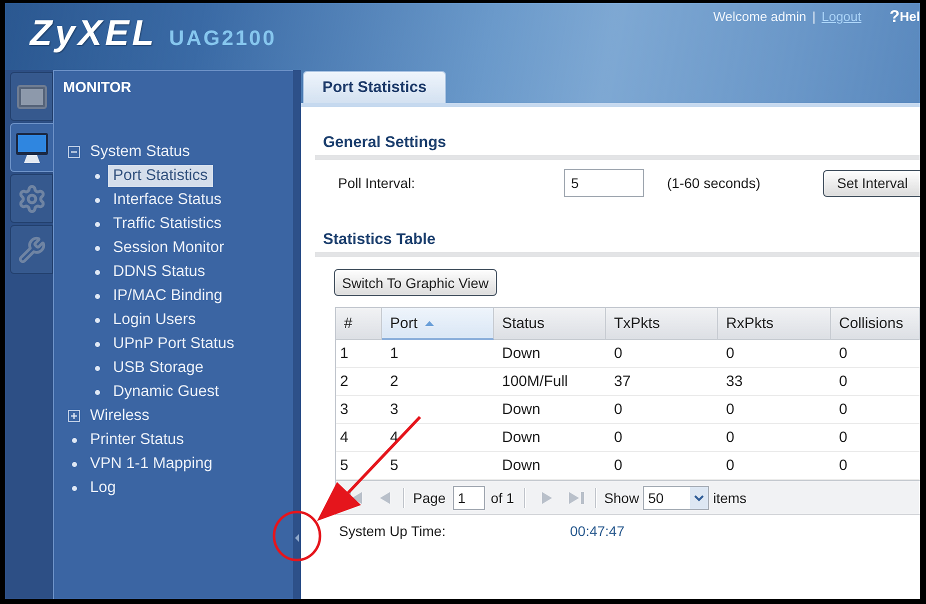  What do you see at coordinates (415, 282) in the screenshot?
I see `graphic-view-button: Switch To Graphic View` at bounding box center [415, 282].